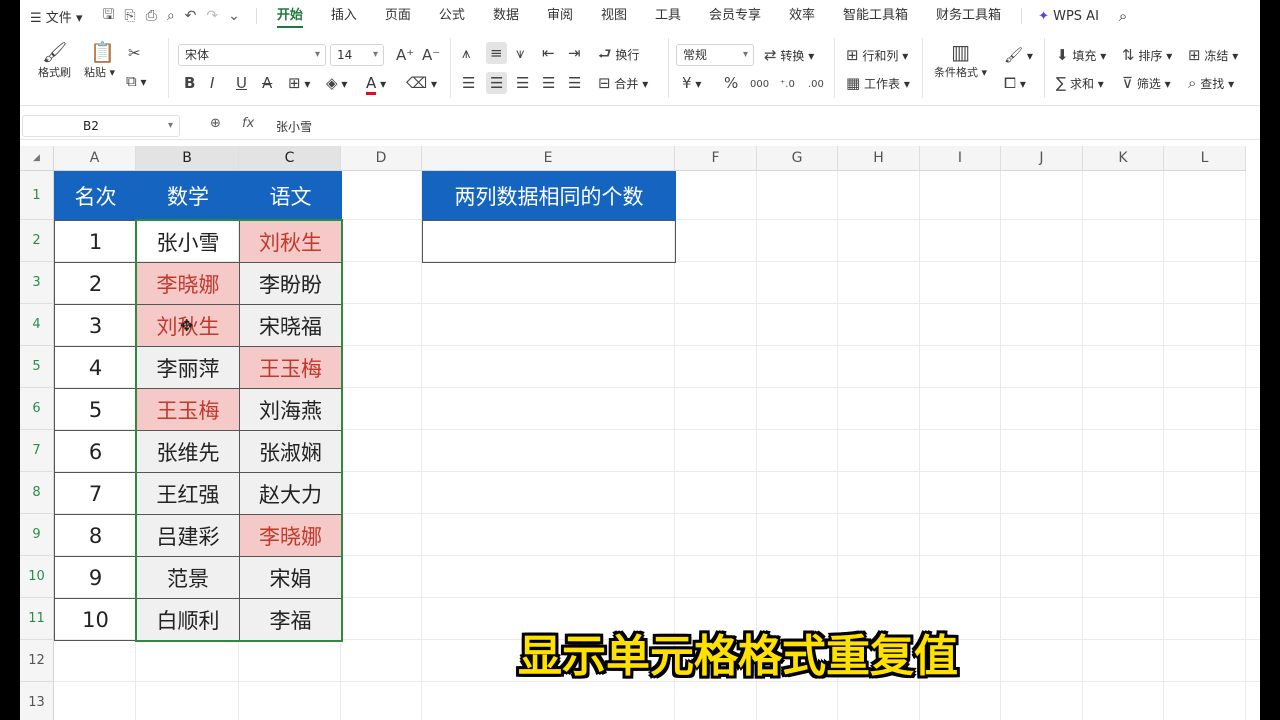 This screenshot has height=720, width=1280. I want to click on sum-button: ∑ 求和 ▾, so click(1080, 83).